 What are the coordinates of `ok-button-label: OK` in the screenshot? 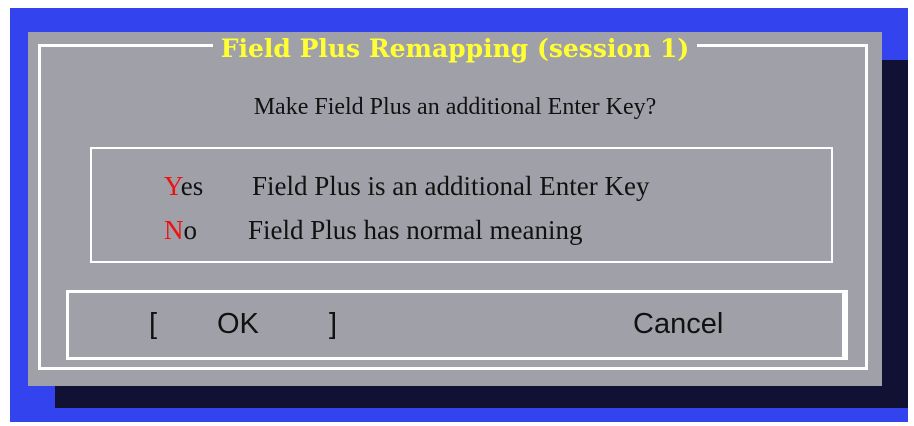 It's located at (238, 324).